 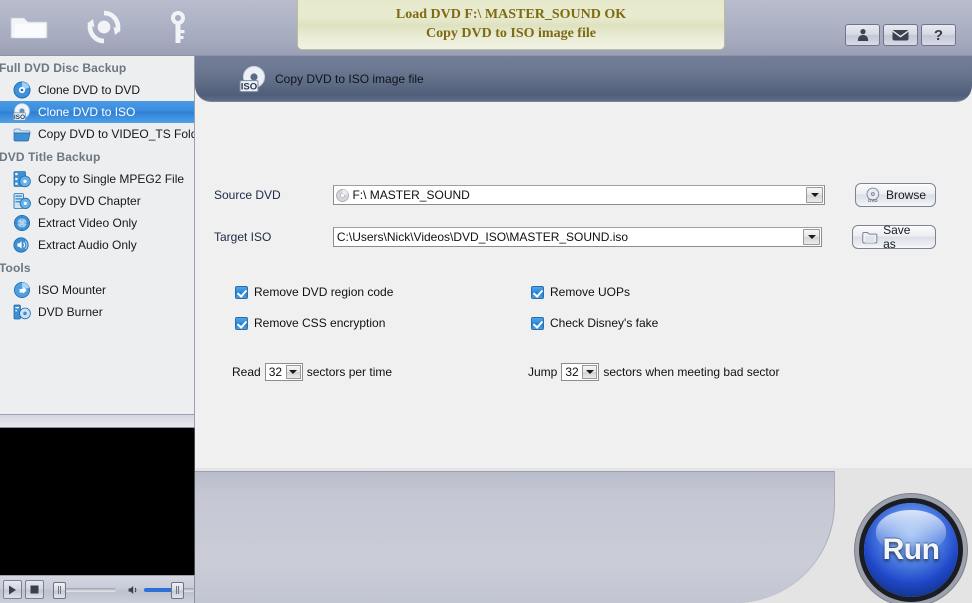 I want to click on jump-sectors-suffix: sectors when meeting bad sector, so click(x=691, y=372).